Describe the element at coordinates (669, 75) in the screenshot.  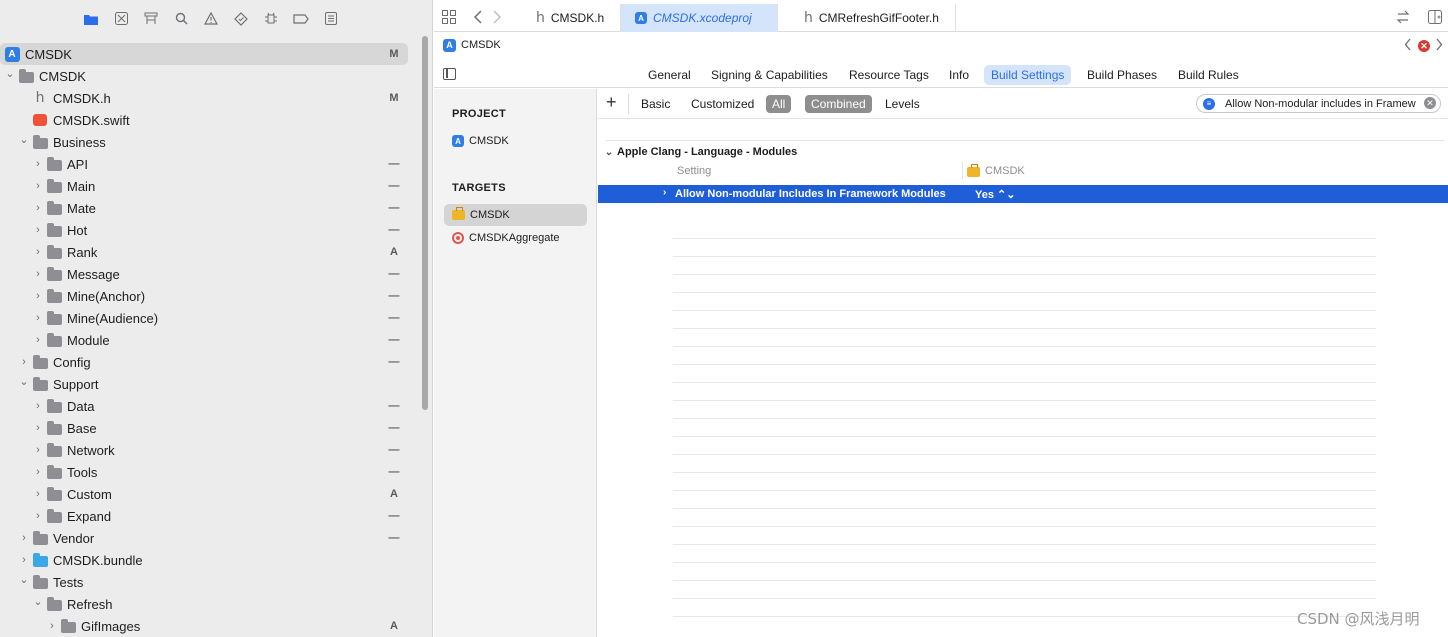
I see `settings-tab: General` at that location.